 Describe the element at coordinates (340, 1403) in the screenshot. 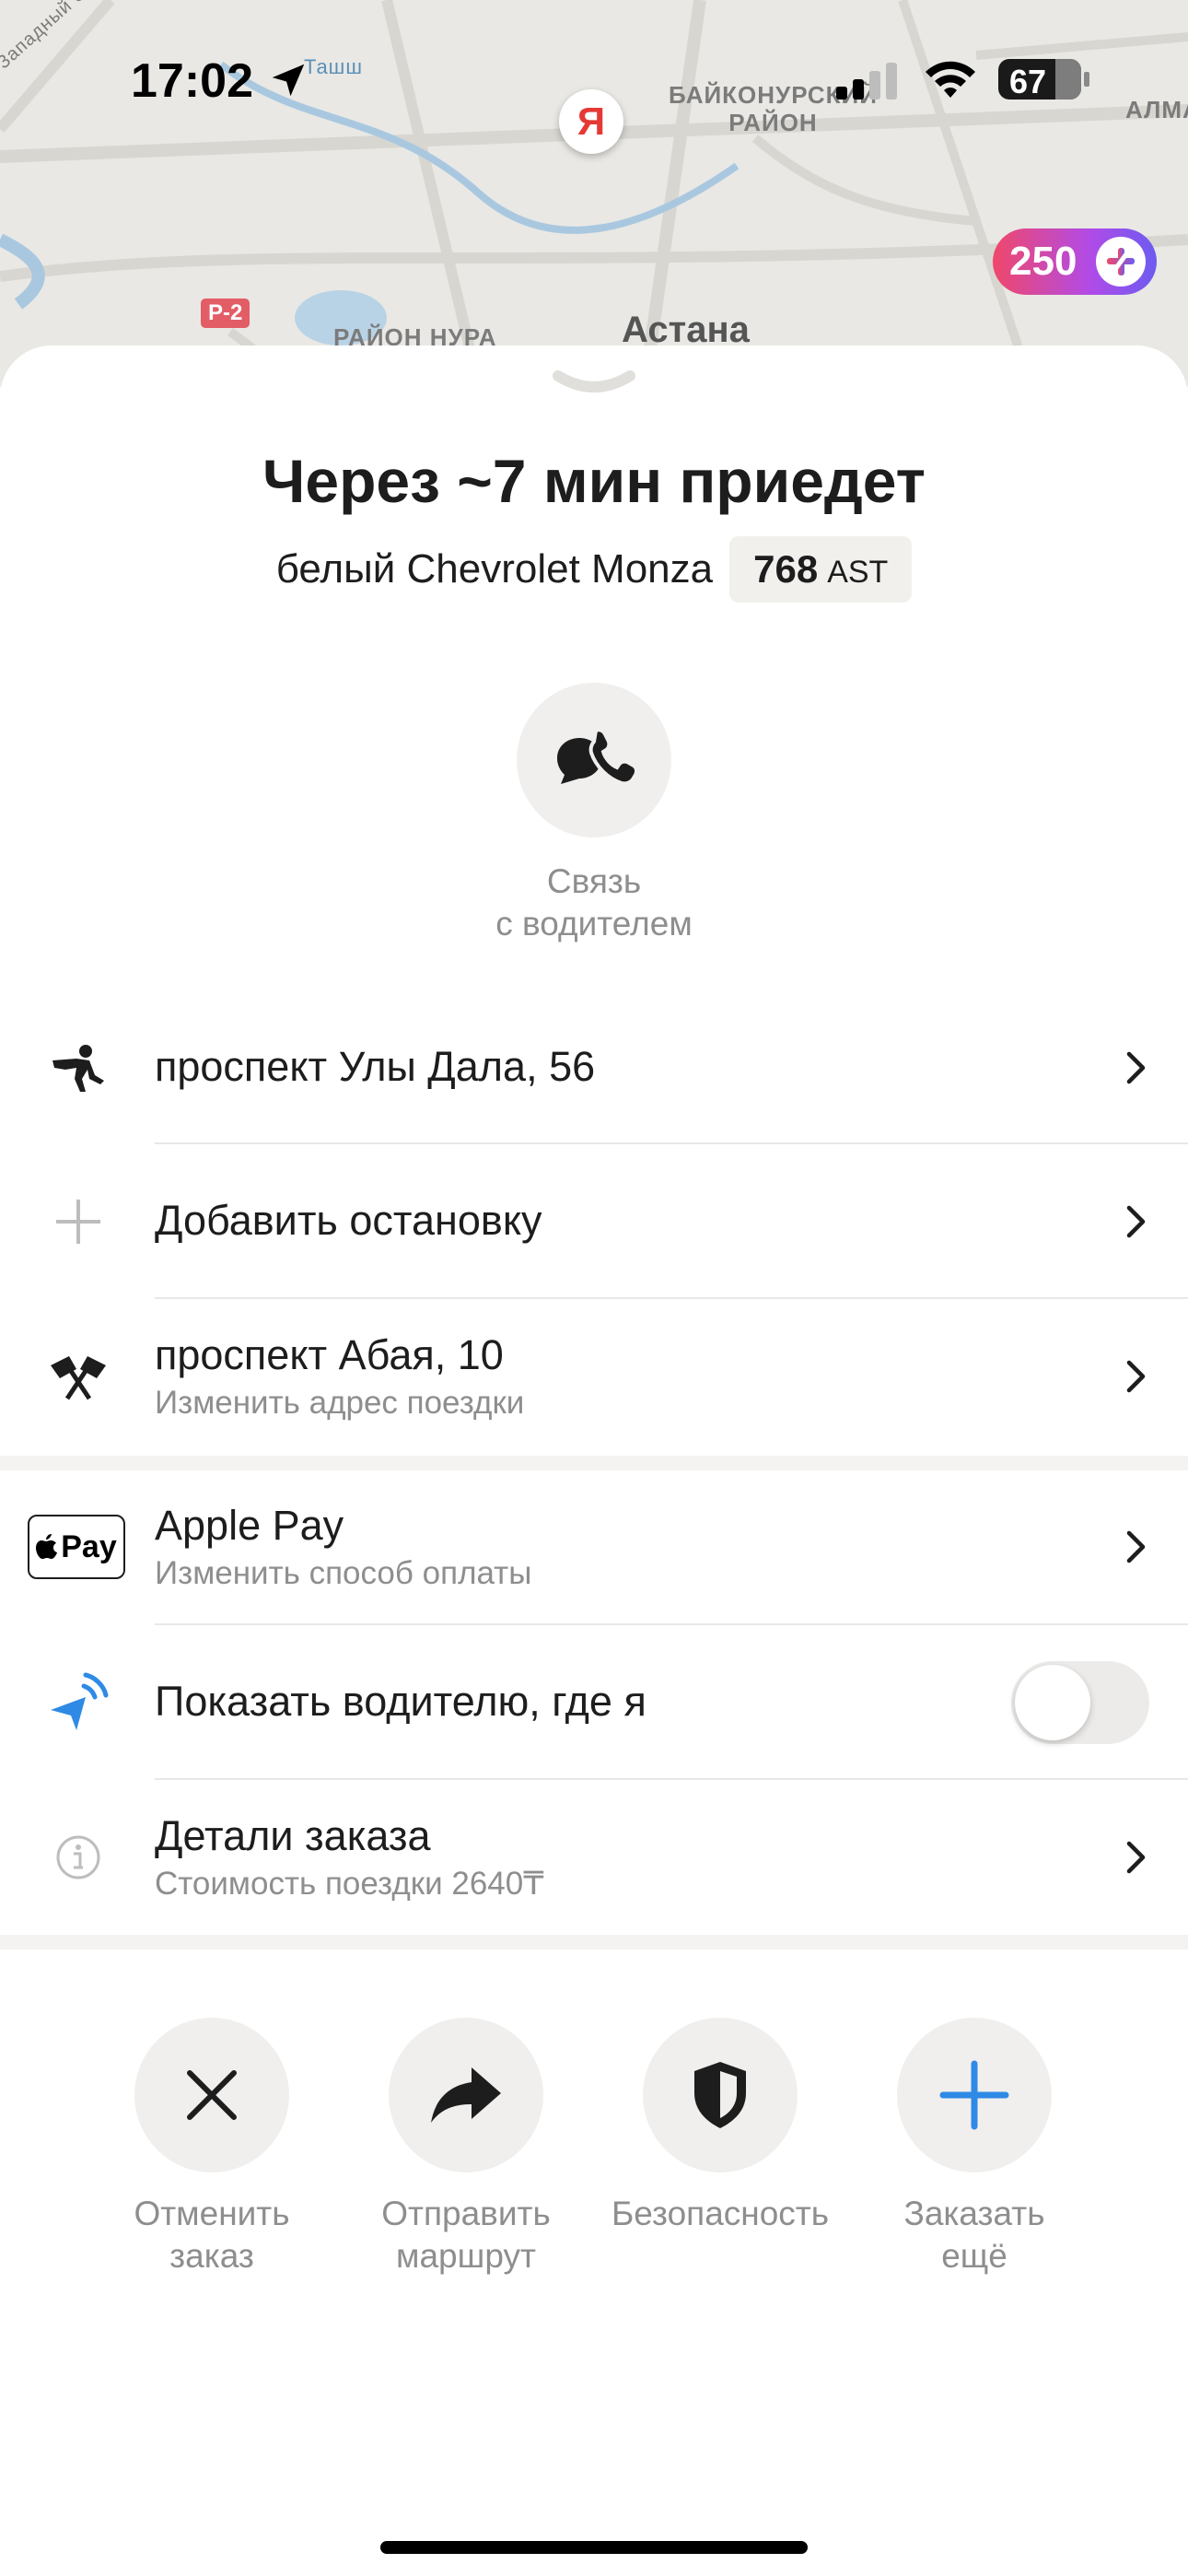

I see `destination-hint: Изменить адрес поездки` at that location.